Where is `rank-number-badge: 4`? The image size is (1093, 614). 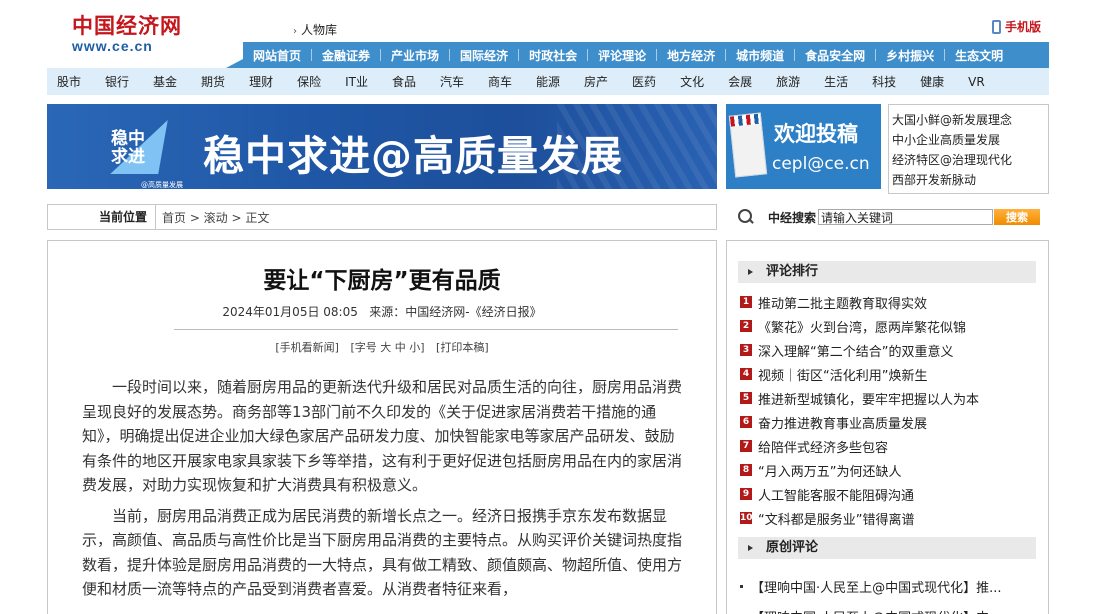
rank-number-badge: 4 is located at coordinates (746, 374).